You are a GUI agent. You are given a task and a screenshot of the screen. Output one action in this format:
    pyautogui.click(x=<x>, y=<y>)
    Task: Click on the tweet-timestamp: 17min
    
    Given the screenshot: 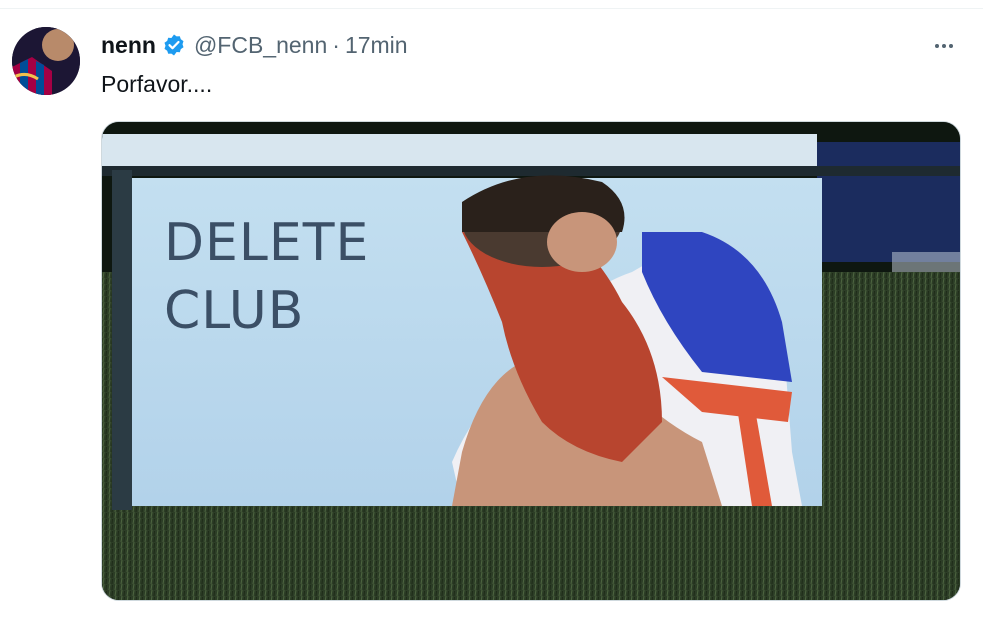 What is the action you would take?
    pyautogui.click(x=376, y=45)
    